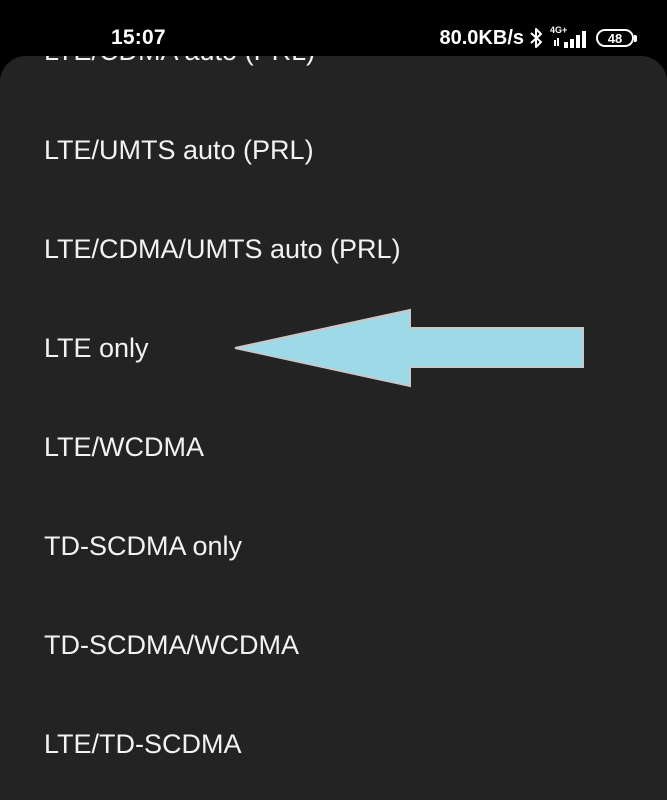  I want to click on status-bar: 15:07 80.0KB/s 4G+ 48, so click(333, 28).